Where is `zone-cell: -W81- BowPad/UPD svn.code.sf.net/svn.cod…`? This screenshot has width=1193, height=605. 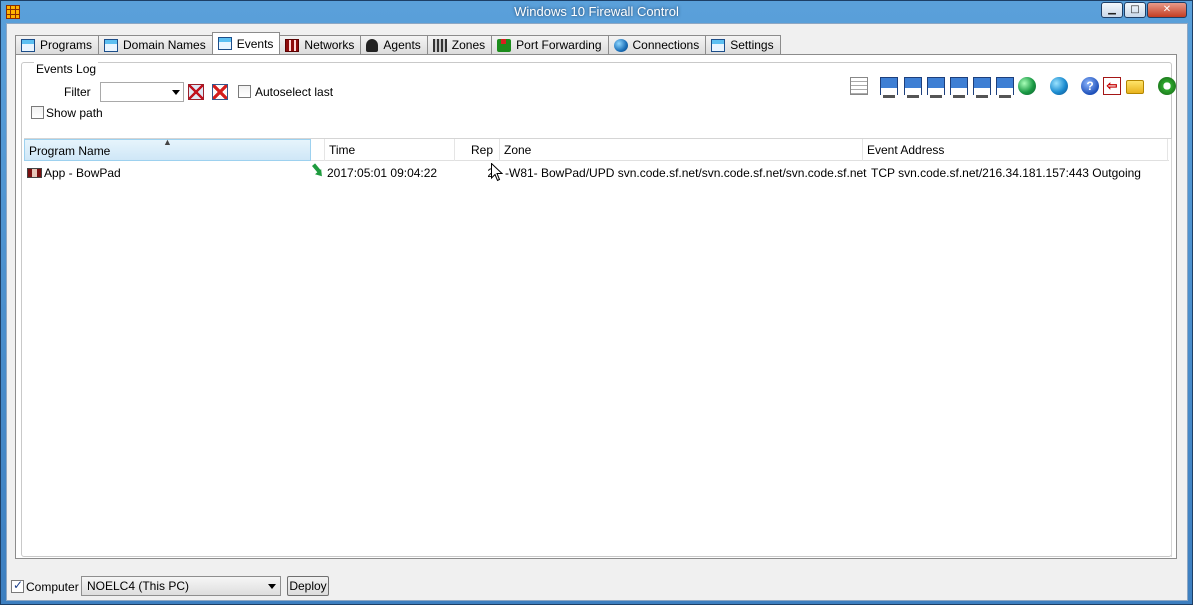 zone-cell: -W81- BowPad/UPD svn.code.sf.net/svn.cod… is located at coordinates (686, 173).